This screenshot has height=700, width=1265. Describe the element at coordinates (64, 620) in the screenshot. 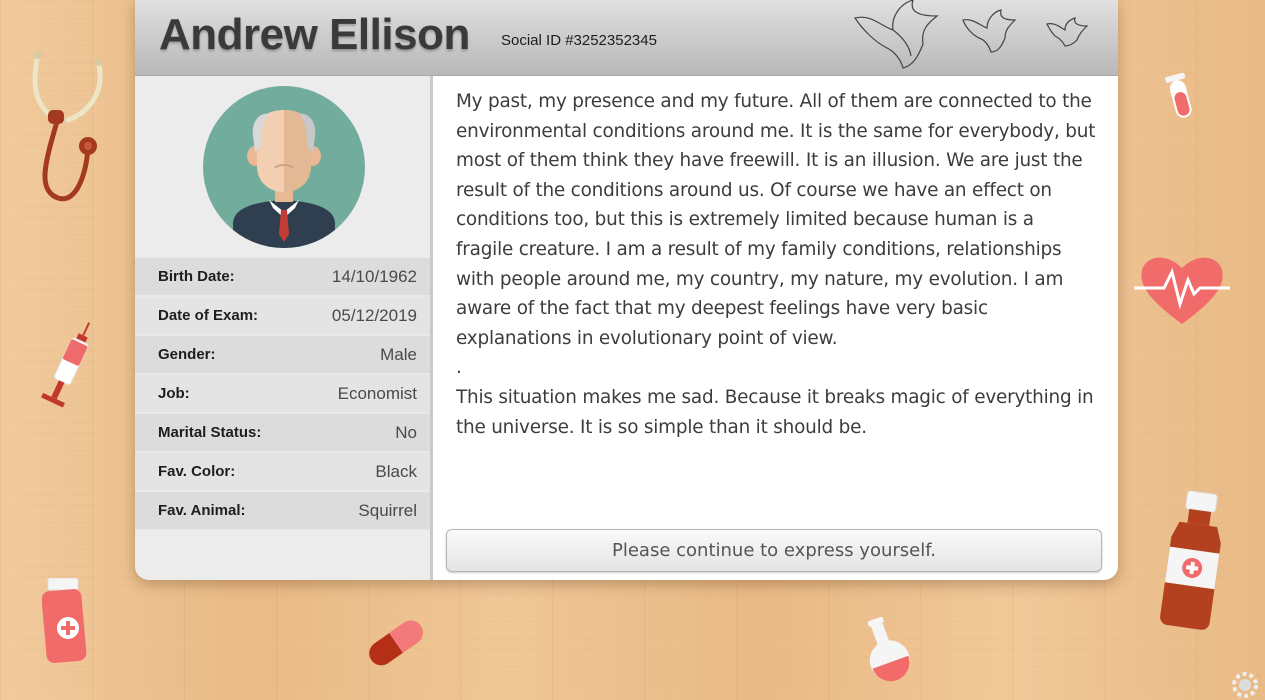

I see `pill-bottle-icon` at that location.